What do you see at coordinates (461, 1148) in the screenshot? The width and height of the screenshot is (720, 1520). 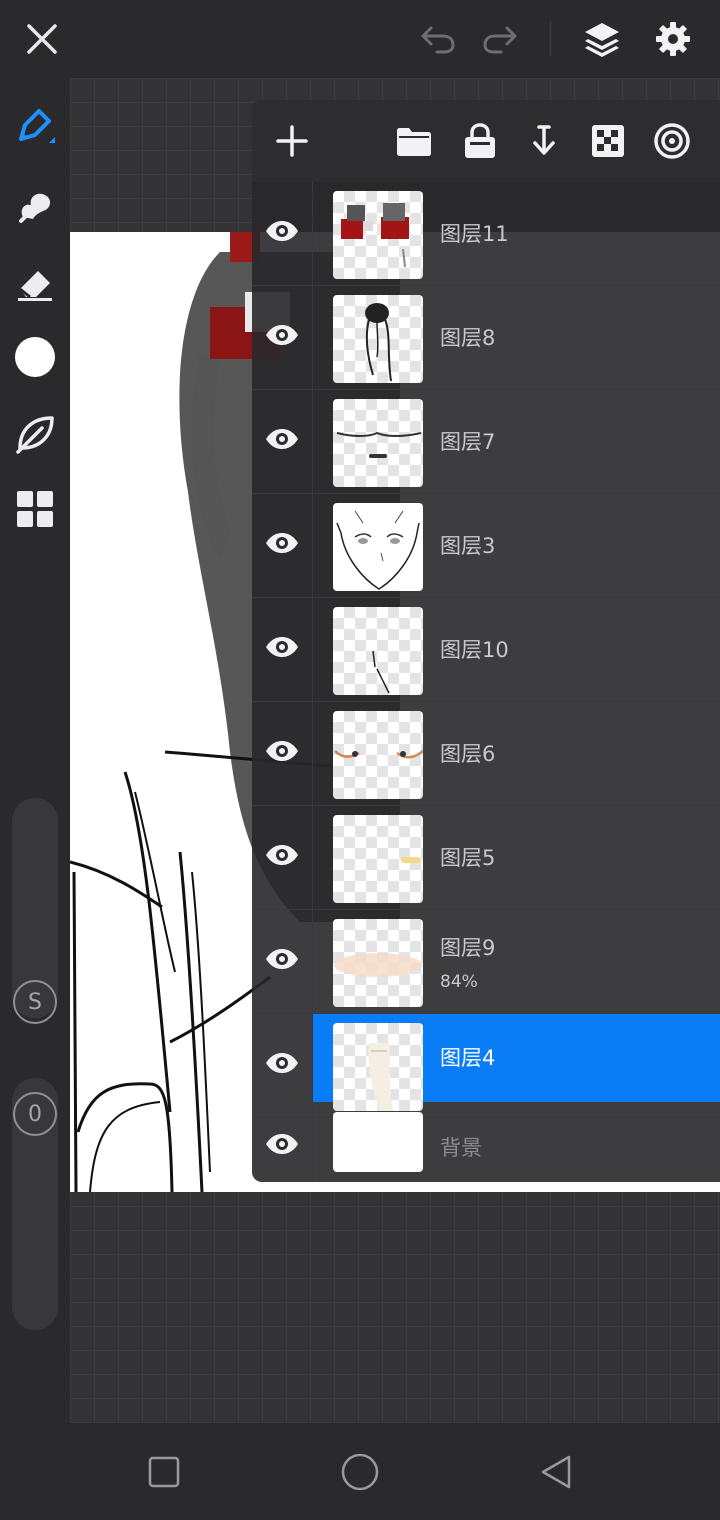 I see `layer-name: 背景` at bounding box center [461, 1148].